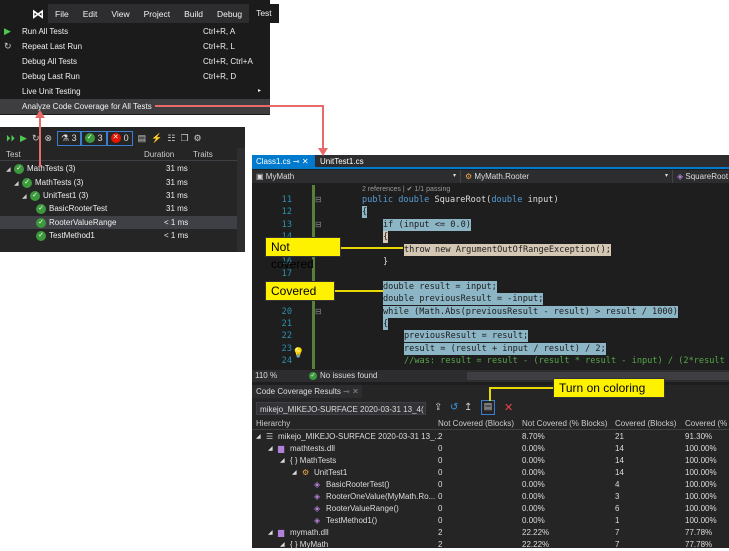  Describe the element at coordinates (118, 208) in the screenshot. I see `test-row: ✓ BasicRooterTest 31 ms` at that location.